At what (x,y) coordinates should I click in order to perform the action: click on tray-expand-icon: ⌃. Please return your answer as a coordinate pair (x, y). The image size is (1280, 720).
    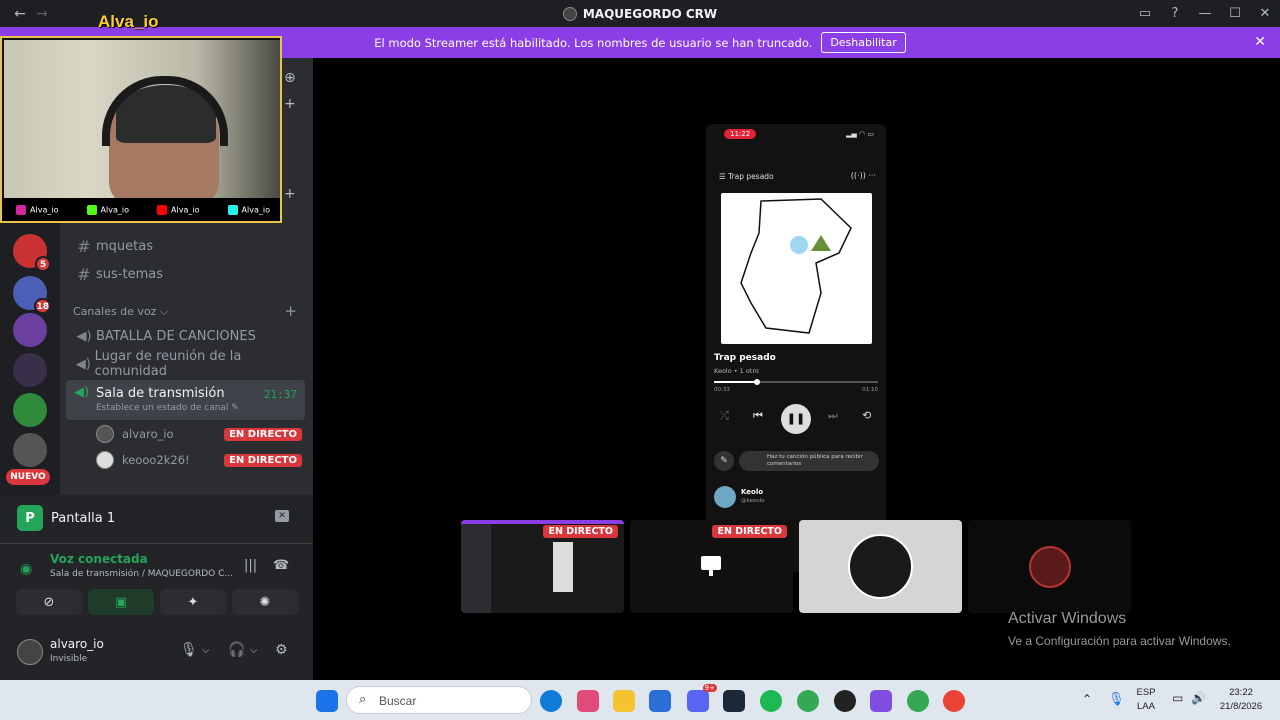
    Looking at the image, I should click on (1087, 699).